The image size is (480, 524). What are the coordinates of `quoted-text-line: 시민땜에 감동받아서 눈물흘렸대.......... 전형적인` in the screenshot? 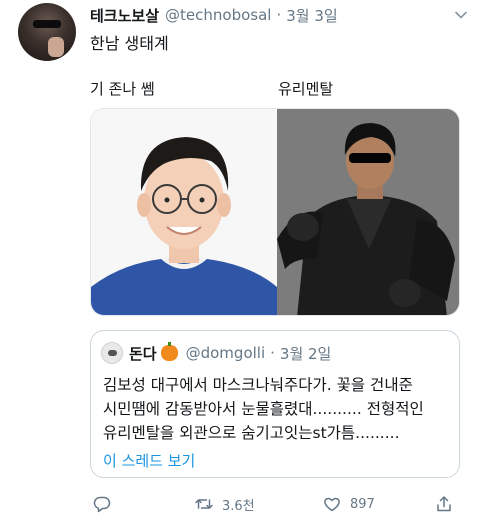 It's located at (263, 409).